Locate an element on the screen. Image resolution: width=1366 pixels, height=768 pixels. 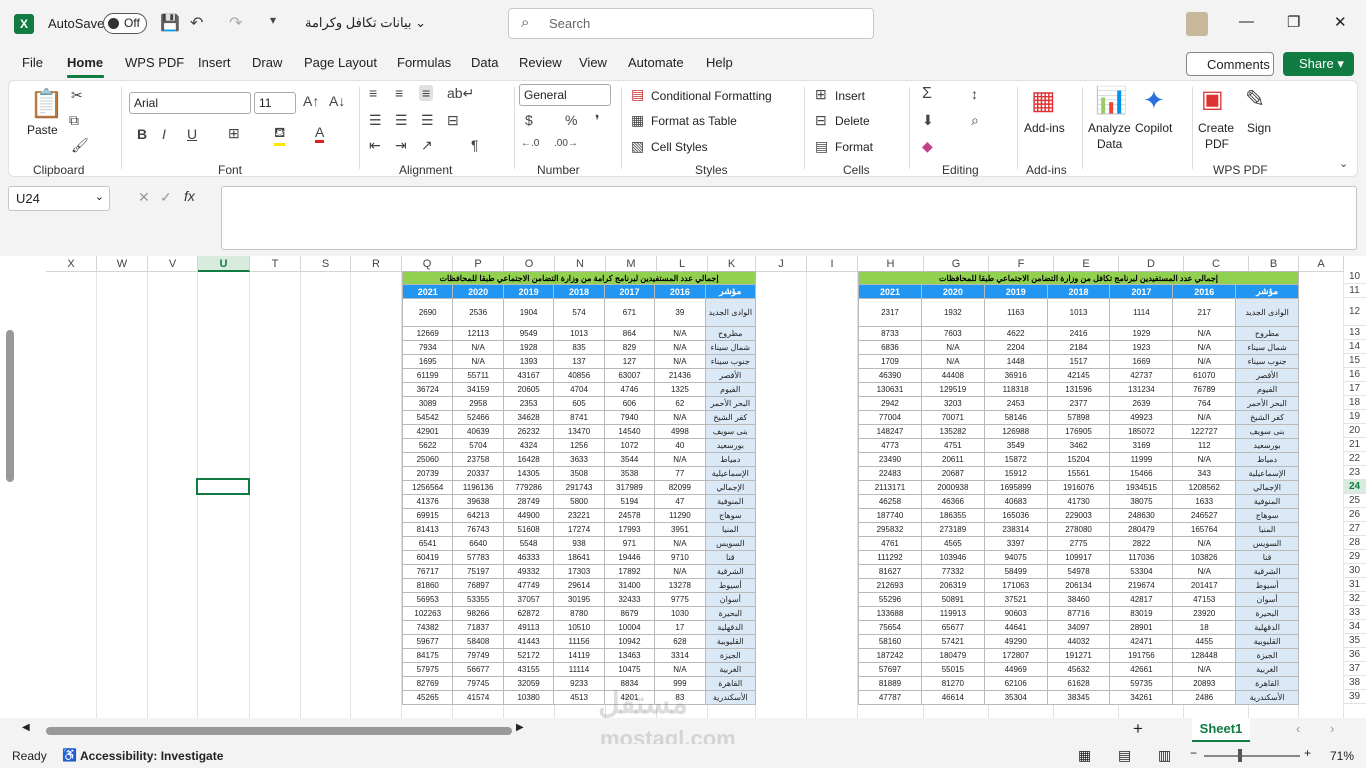
value-cell: 11156 is located at coordinates (579, 641).